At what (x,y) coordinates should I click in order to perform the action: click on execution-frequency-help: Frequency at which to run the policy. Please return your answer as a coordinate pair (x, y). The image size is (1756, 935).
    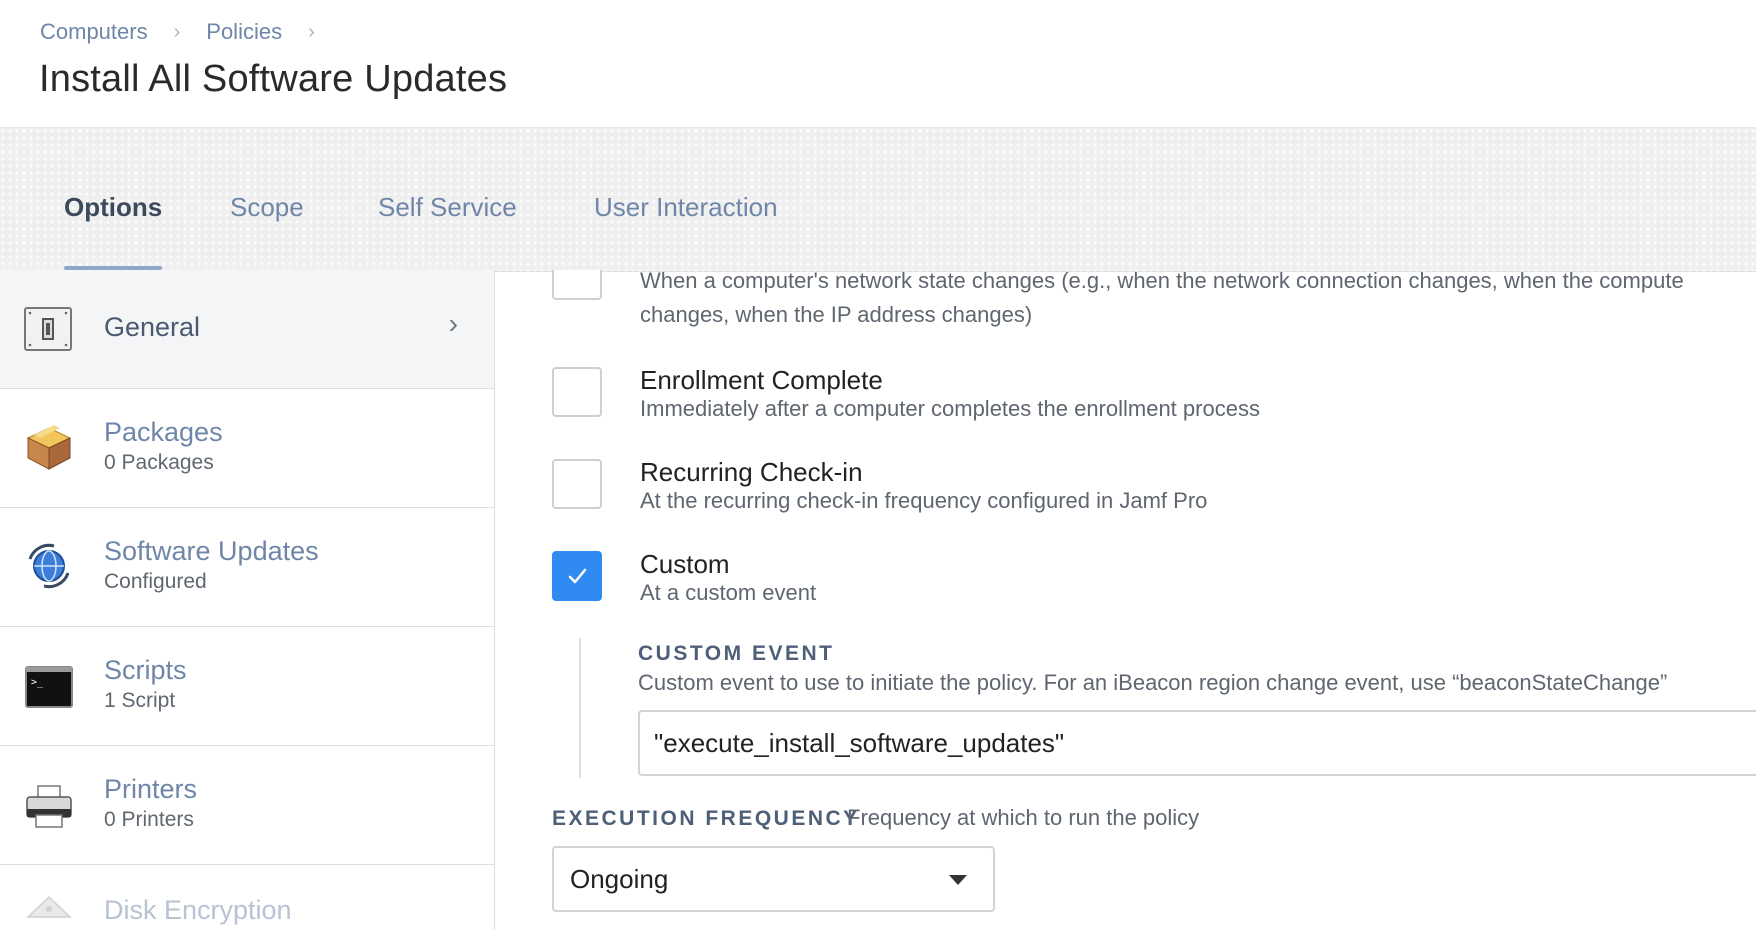
    Looking at the image, I should click on (1023, 817).